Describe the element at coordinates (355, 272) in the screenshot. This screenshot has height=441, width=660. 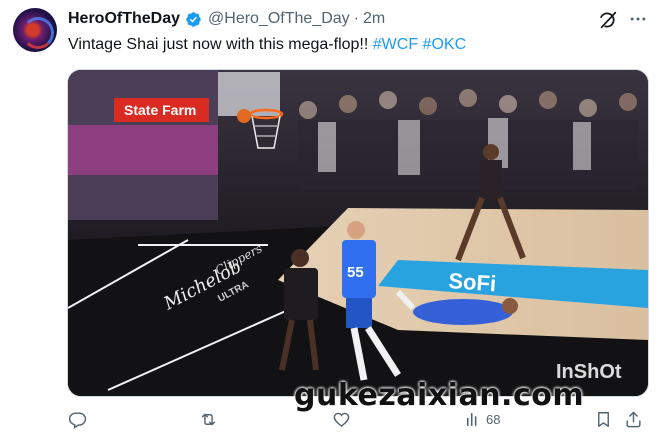
I see `jersey-number: 55` at that location.